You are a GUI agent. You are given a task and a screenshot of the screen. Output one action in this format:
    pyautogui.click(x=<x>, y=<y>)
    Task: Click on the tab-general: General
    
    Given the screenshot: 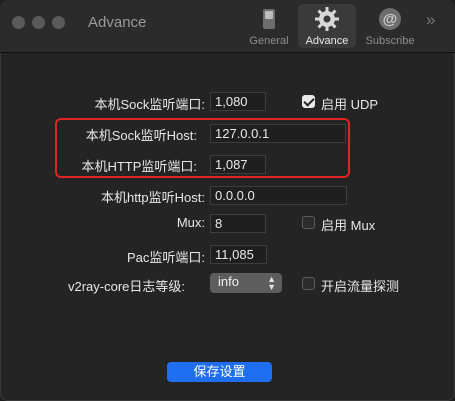 What is the action you would take?
    pyautogui.click(x=269, y=26)
    